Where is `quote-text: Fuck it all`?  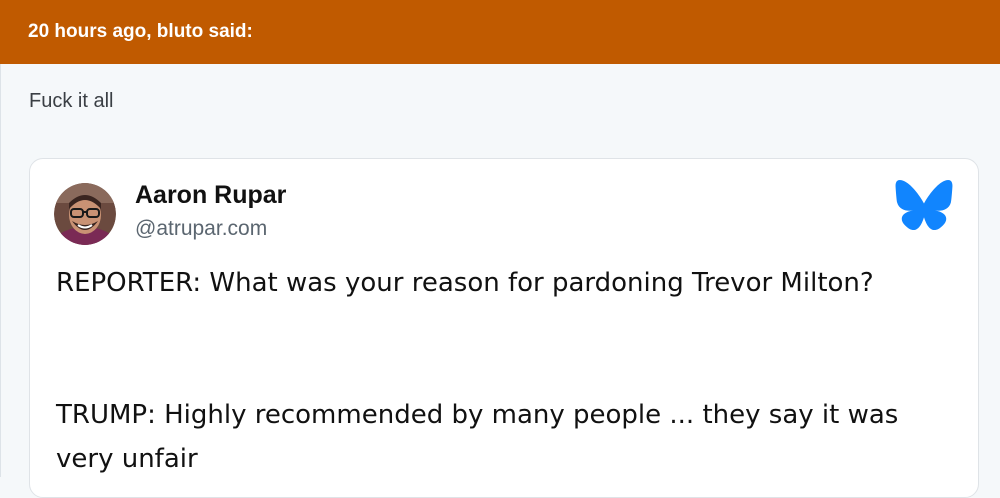
quote-text: Fuck it all is located at coordinates (71, 101).